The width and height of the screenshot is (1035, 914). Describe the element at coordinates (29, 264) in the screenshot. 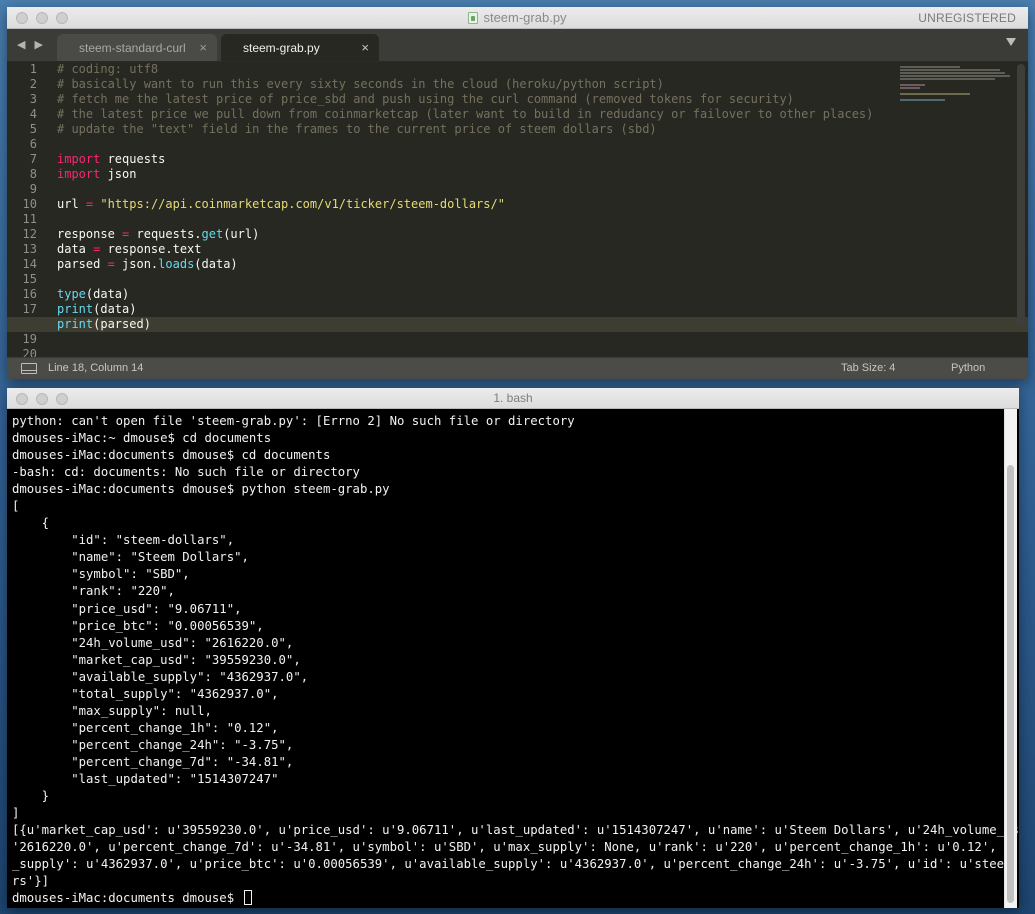

I see `line-number: 14` at that location.